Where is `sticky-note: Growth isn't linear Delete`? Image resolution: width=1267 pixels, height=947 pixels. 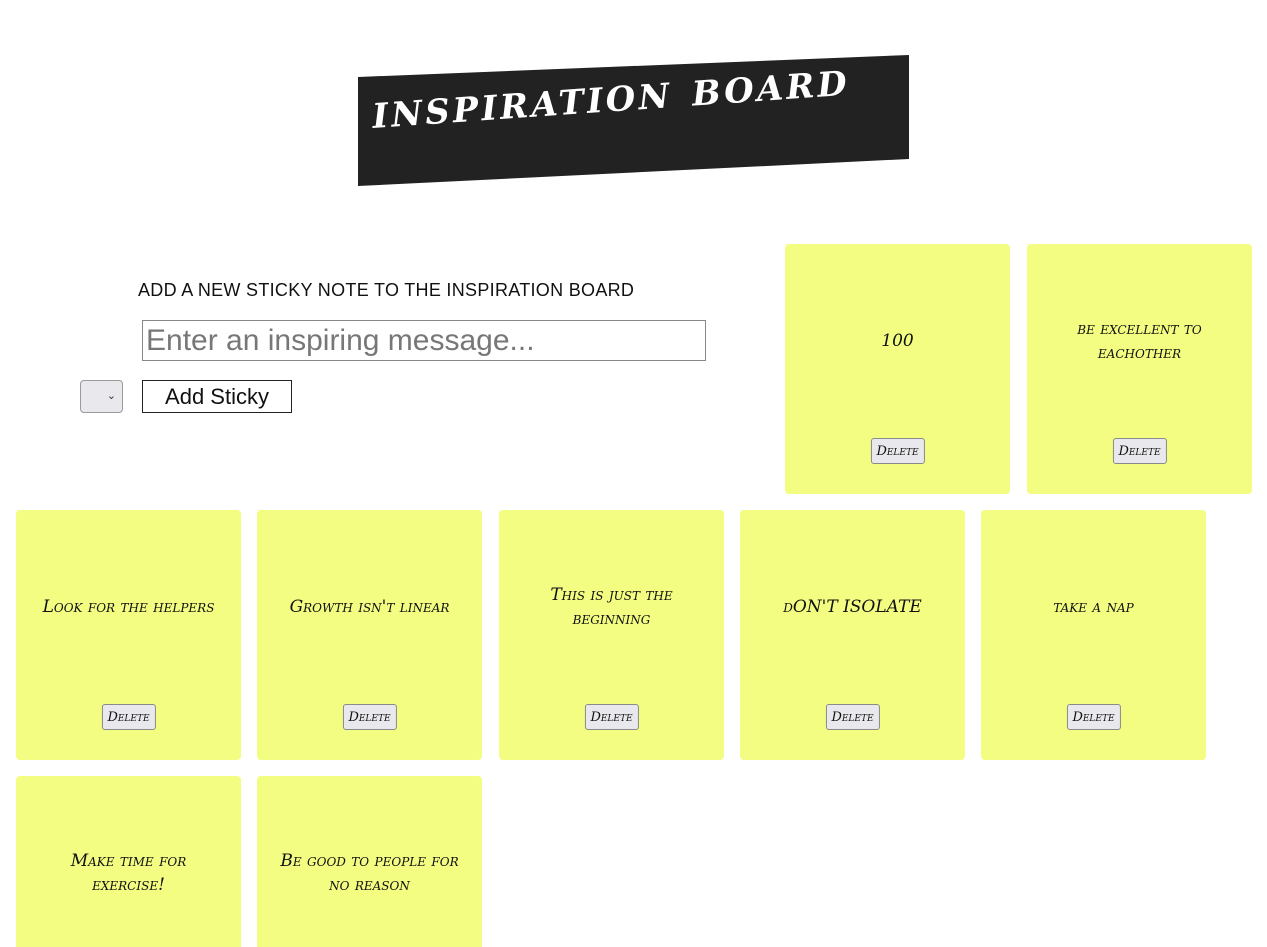
sticky-note: Growth isn't linear Delete is located at coordinates (369, 635).